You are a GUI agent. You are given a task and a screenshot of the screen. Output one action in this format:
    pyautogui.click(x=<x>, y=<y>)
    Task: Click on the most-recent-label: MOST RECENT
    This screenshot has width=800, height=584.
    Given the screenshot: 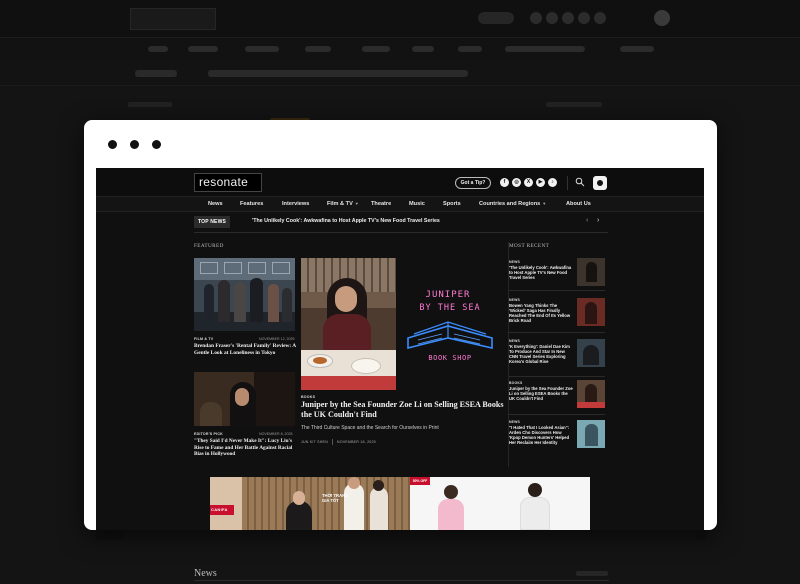 What is the action you would take?
    pyautogui.click(x=529, y=246)
    